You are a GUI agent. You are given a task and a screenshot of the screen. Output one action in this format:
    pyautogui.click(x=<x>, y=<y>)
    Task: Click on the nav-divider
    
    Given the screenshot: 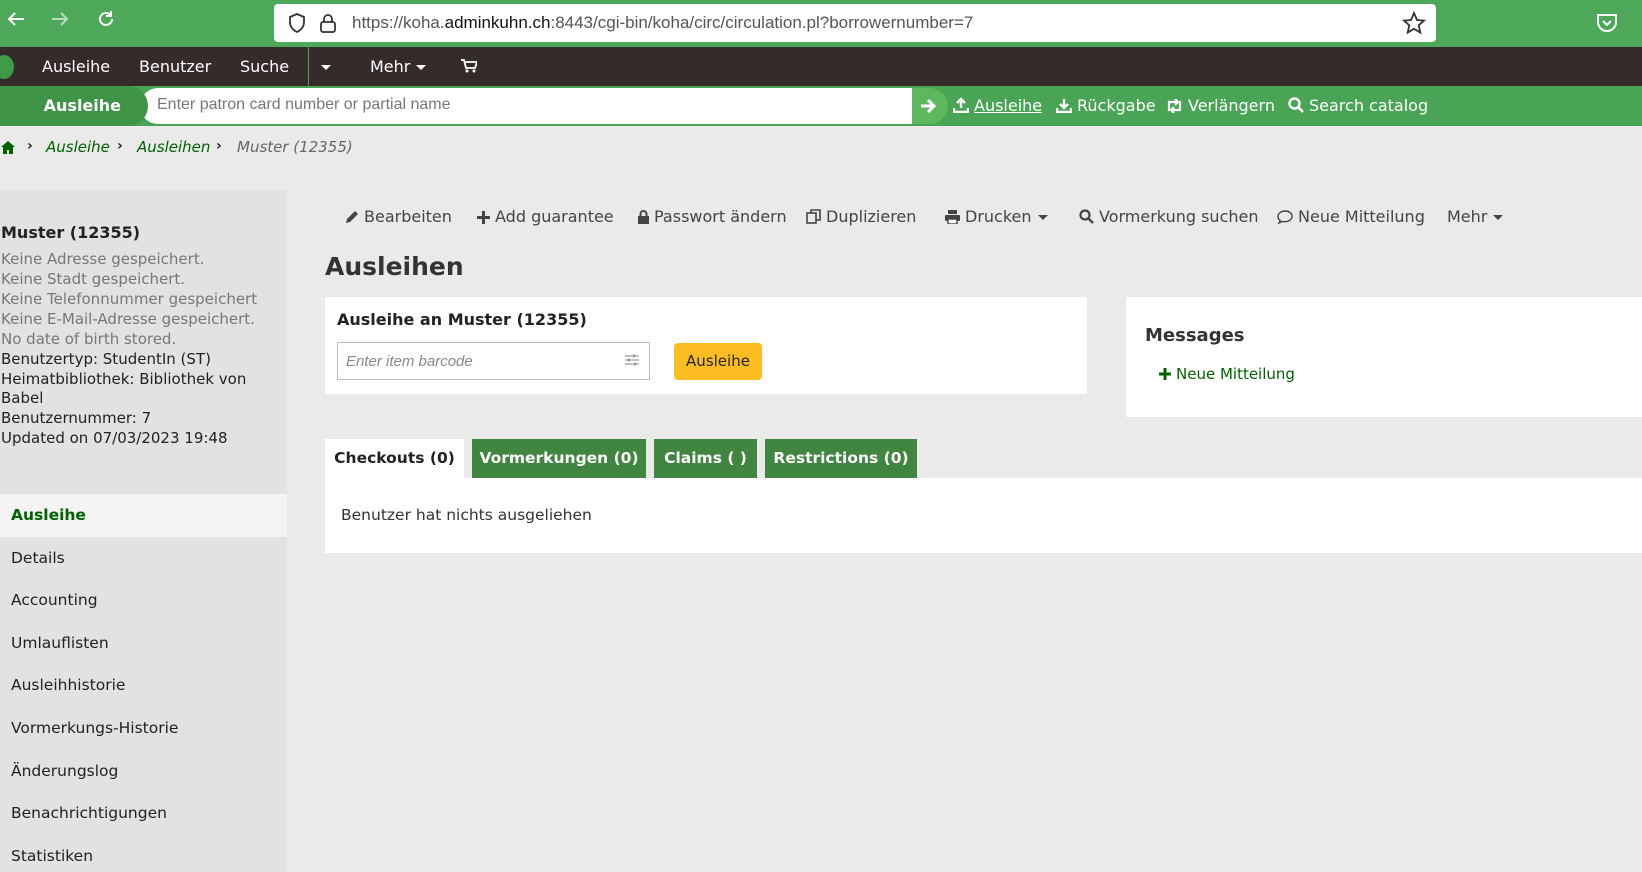 What is the action you would take?
    pyautogui.click(x=308, y=66)
    